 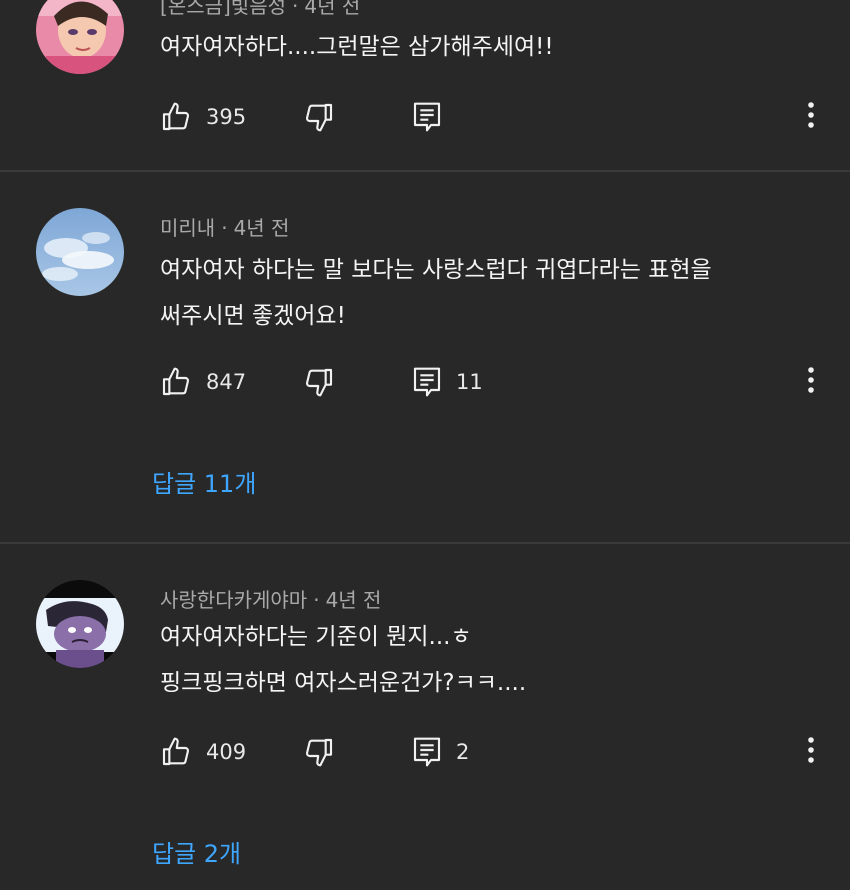 I want to click on comment-line: 여자여자 하다는 말 보다는 사랑스럽다 귀엽다라는 표현을, so click(x=436, y=270).